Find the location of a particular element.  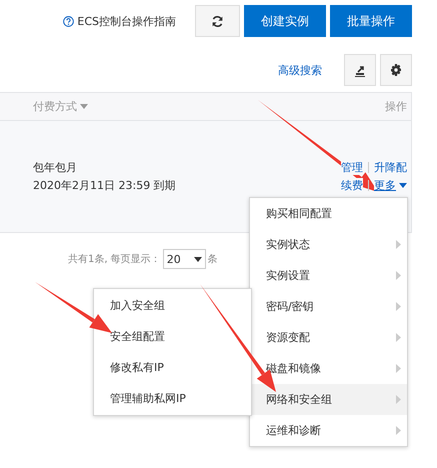

pagination-summary: 共有1条, 每页显示： is located at coordinates (114, 259).